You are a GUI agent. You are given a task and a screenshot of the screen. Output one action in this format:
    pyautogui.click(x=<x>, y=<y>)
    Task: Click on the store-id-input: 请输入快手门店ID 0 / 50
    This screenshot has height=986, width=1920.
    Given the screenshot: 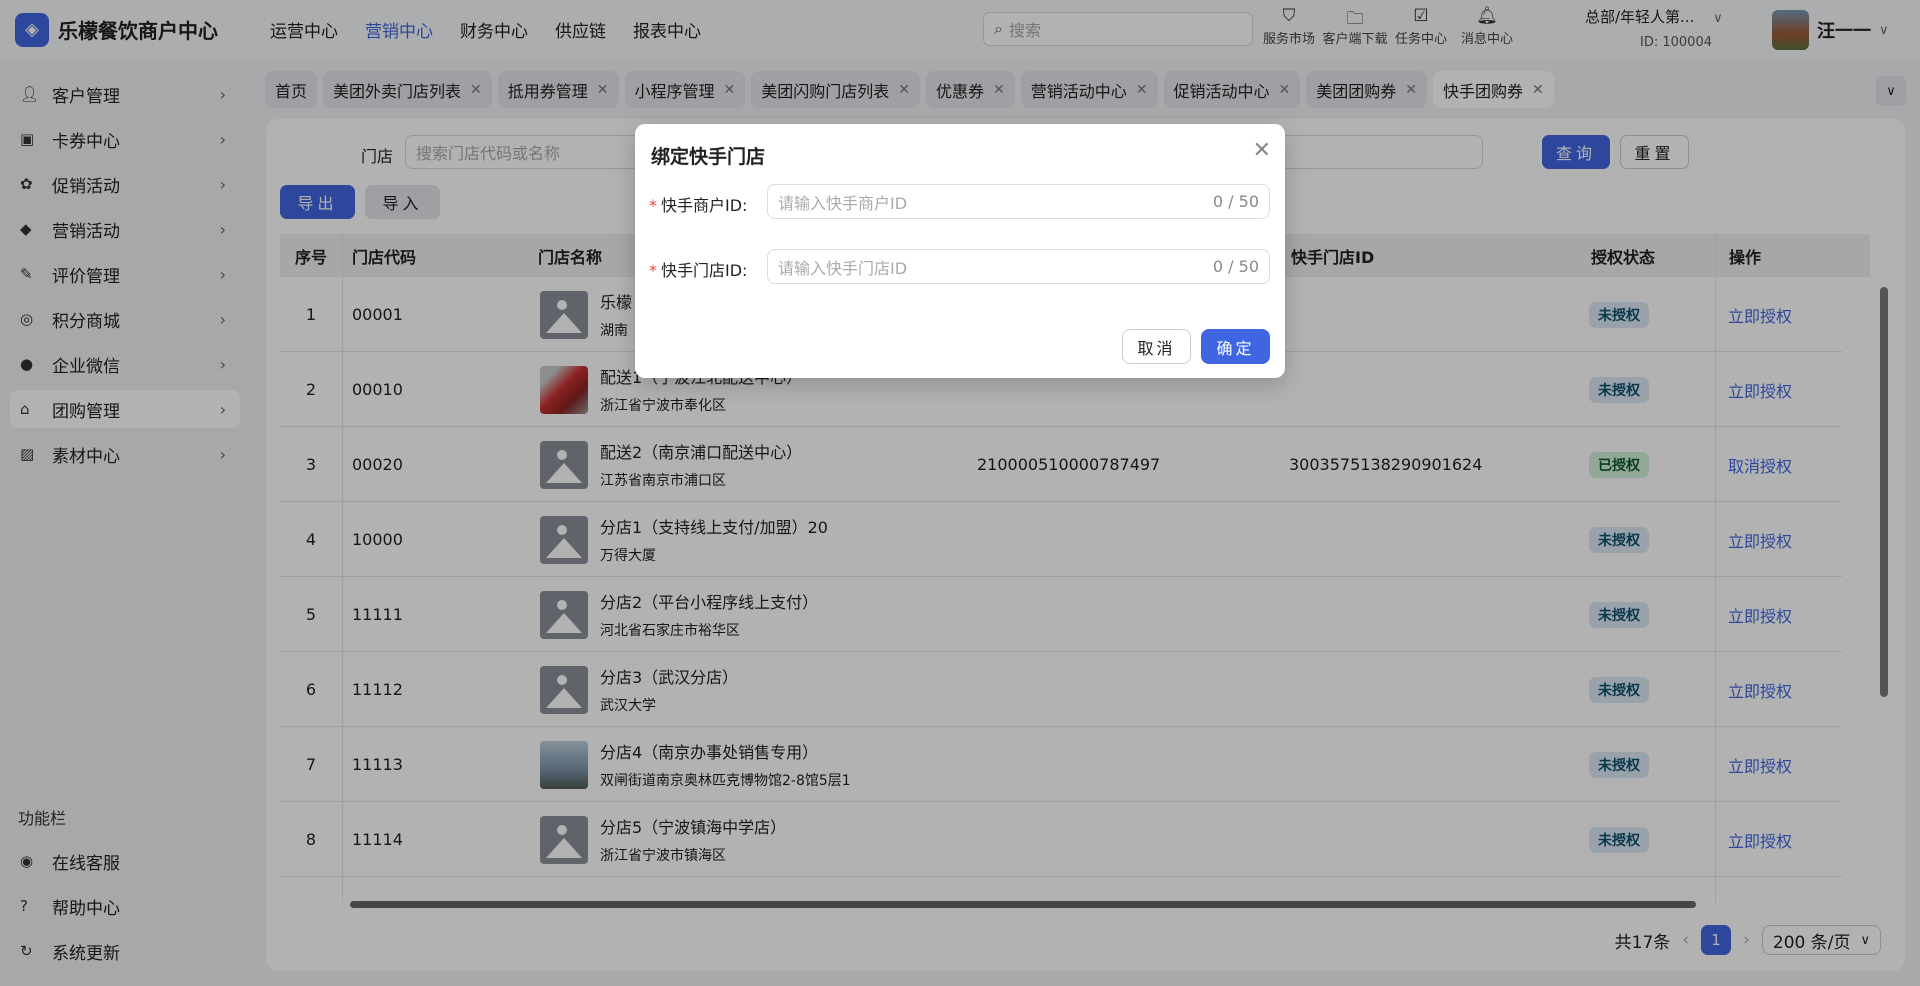 What is the action you would take?
    pyautogui.click(x=1018, y=266)
    